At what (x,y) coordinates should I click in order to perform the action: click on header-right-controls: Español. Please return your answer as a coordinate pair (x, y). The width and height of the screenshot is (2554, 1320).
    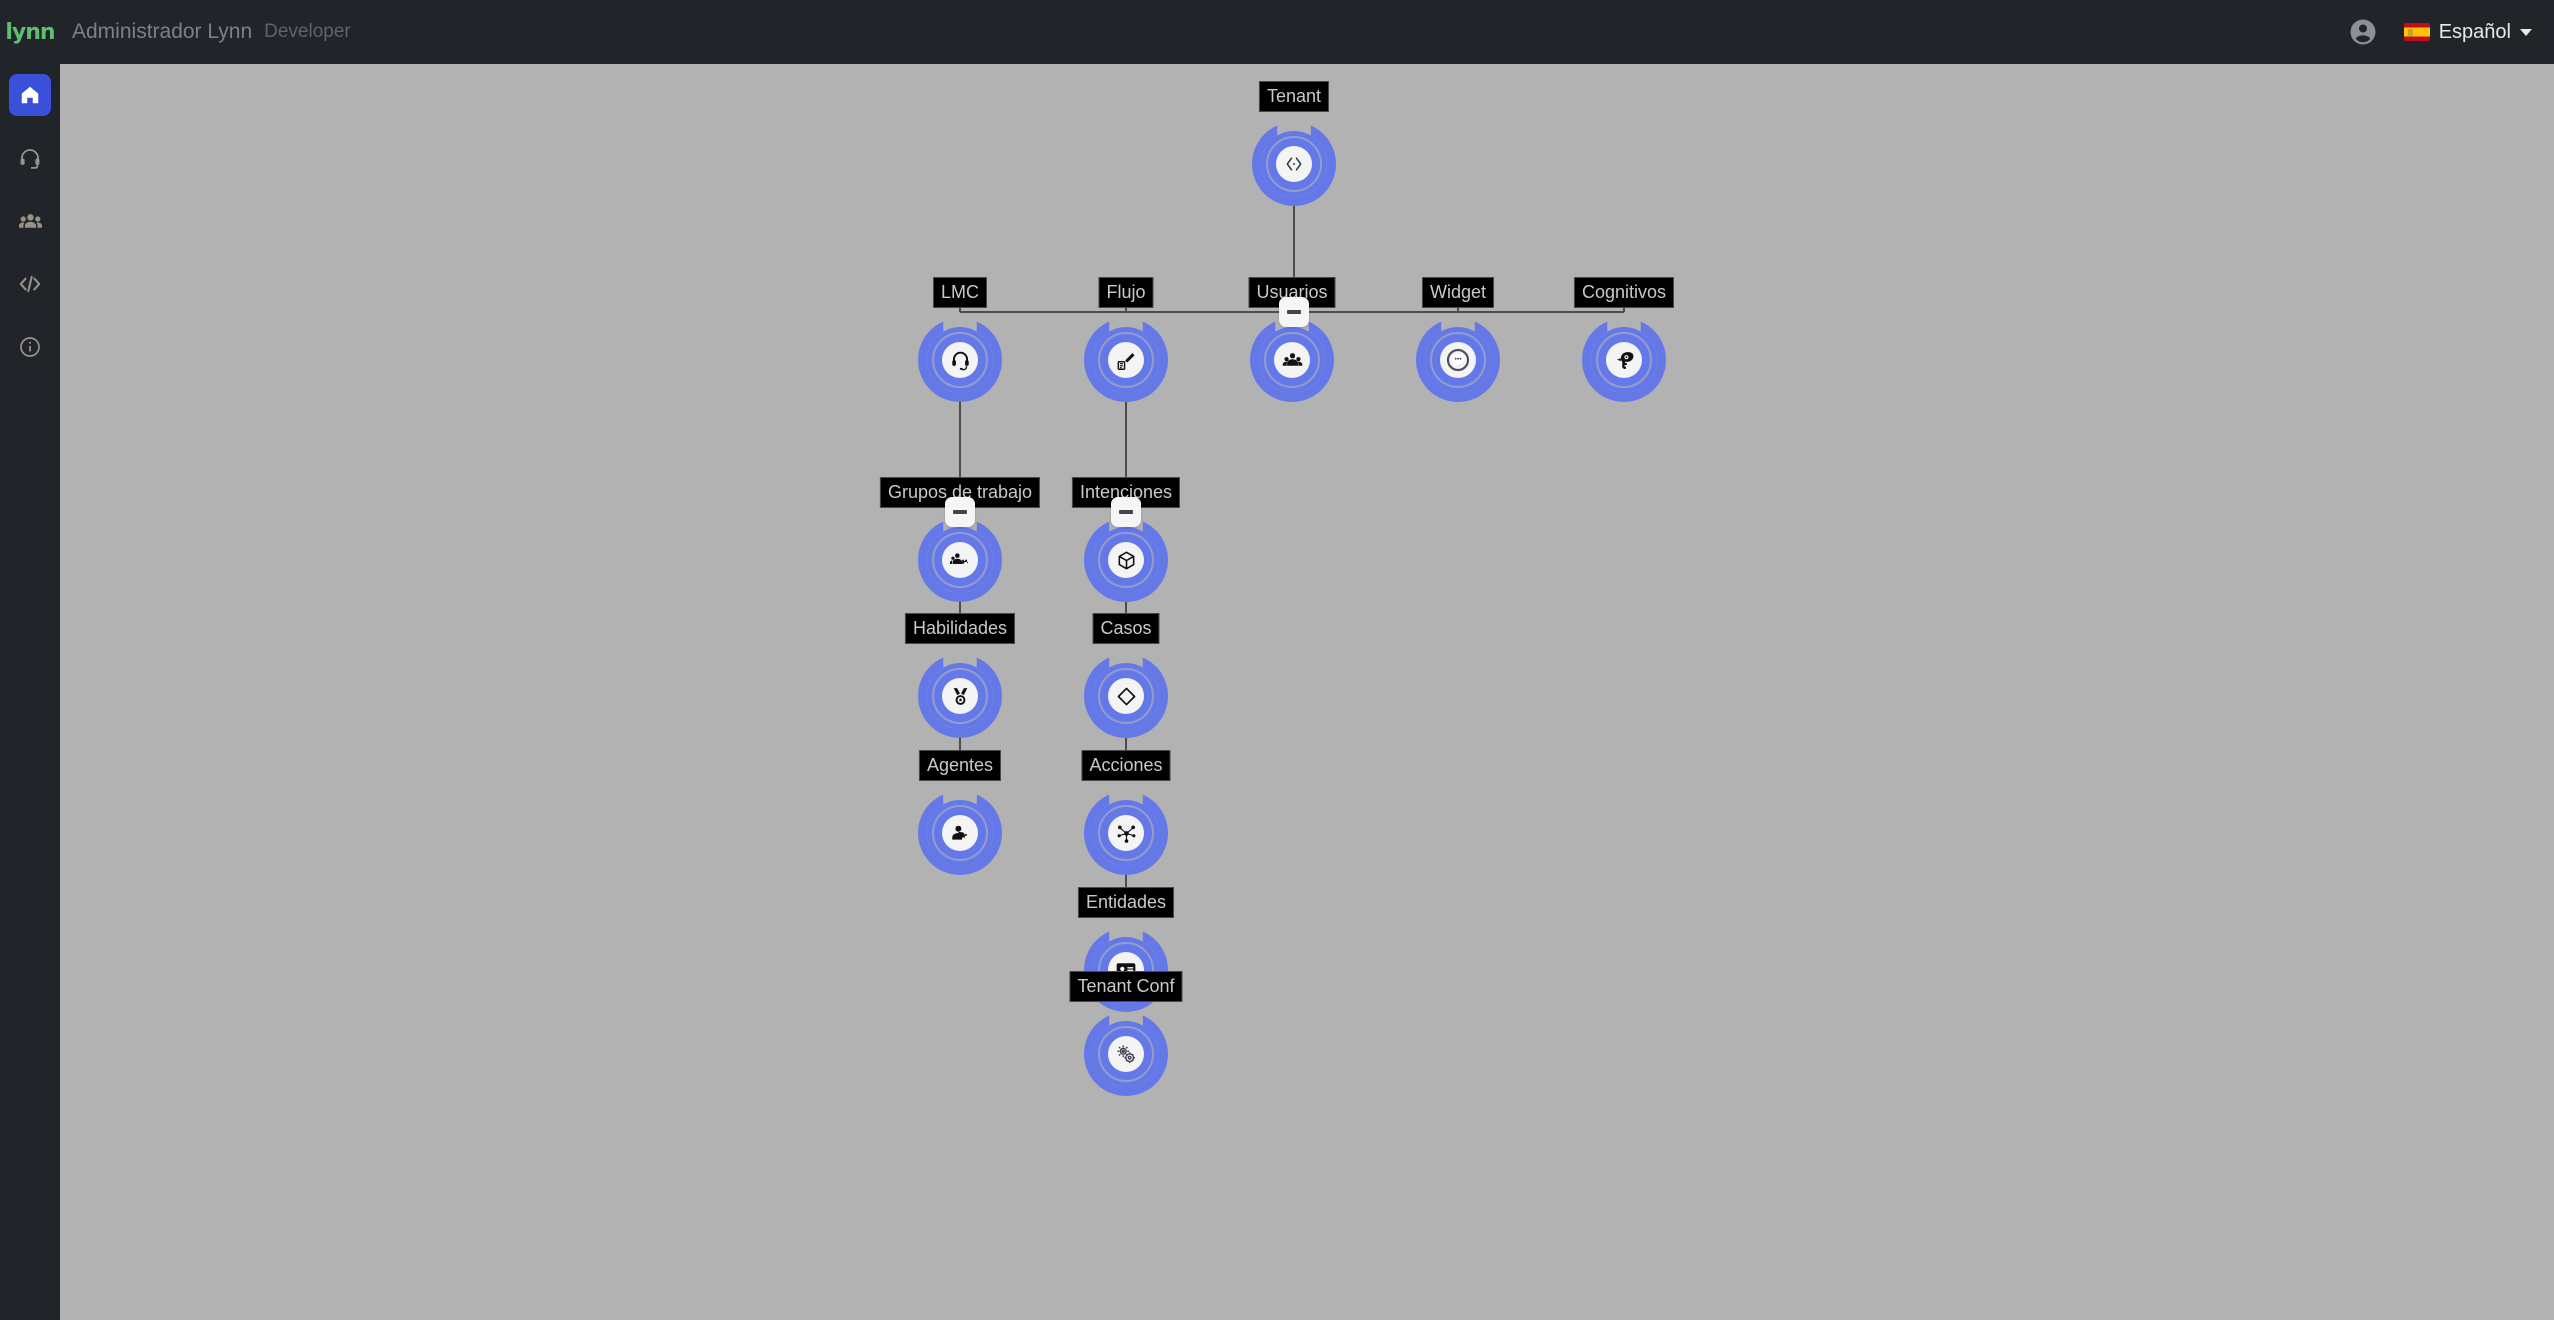
    Looking at the image, I should click on (2451, 32).